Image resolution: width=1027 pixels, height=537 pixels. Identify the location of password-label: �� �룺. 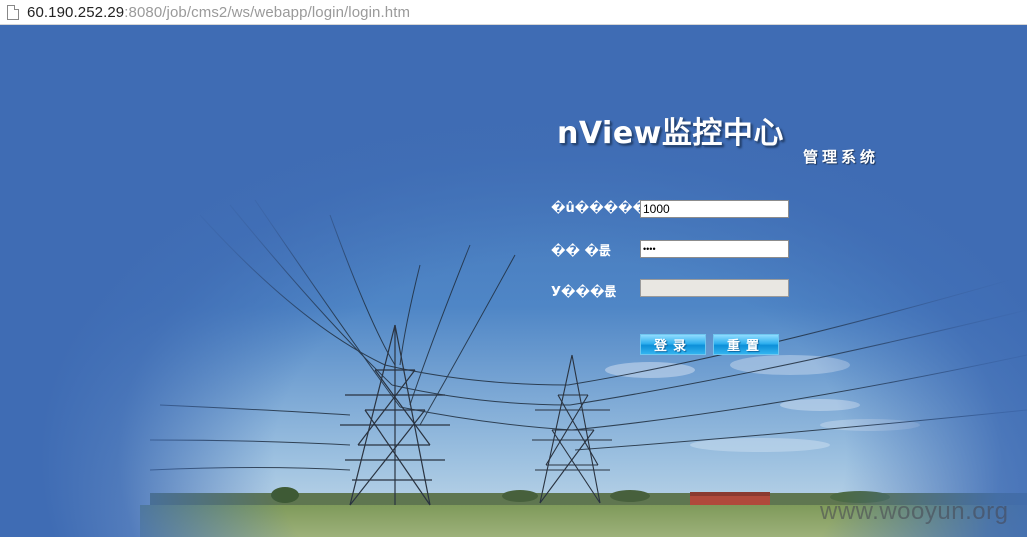
(581, 251).